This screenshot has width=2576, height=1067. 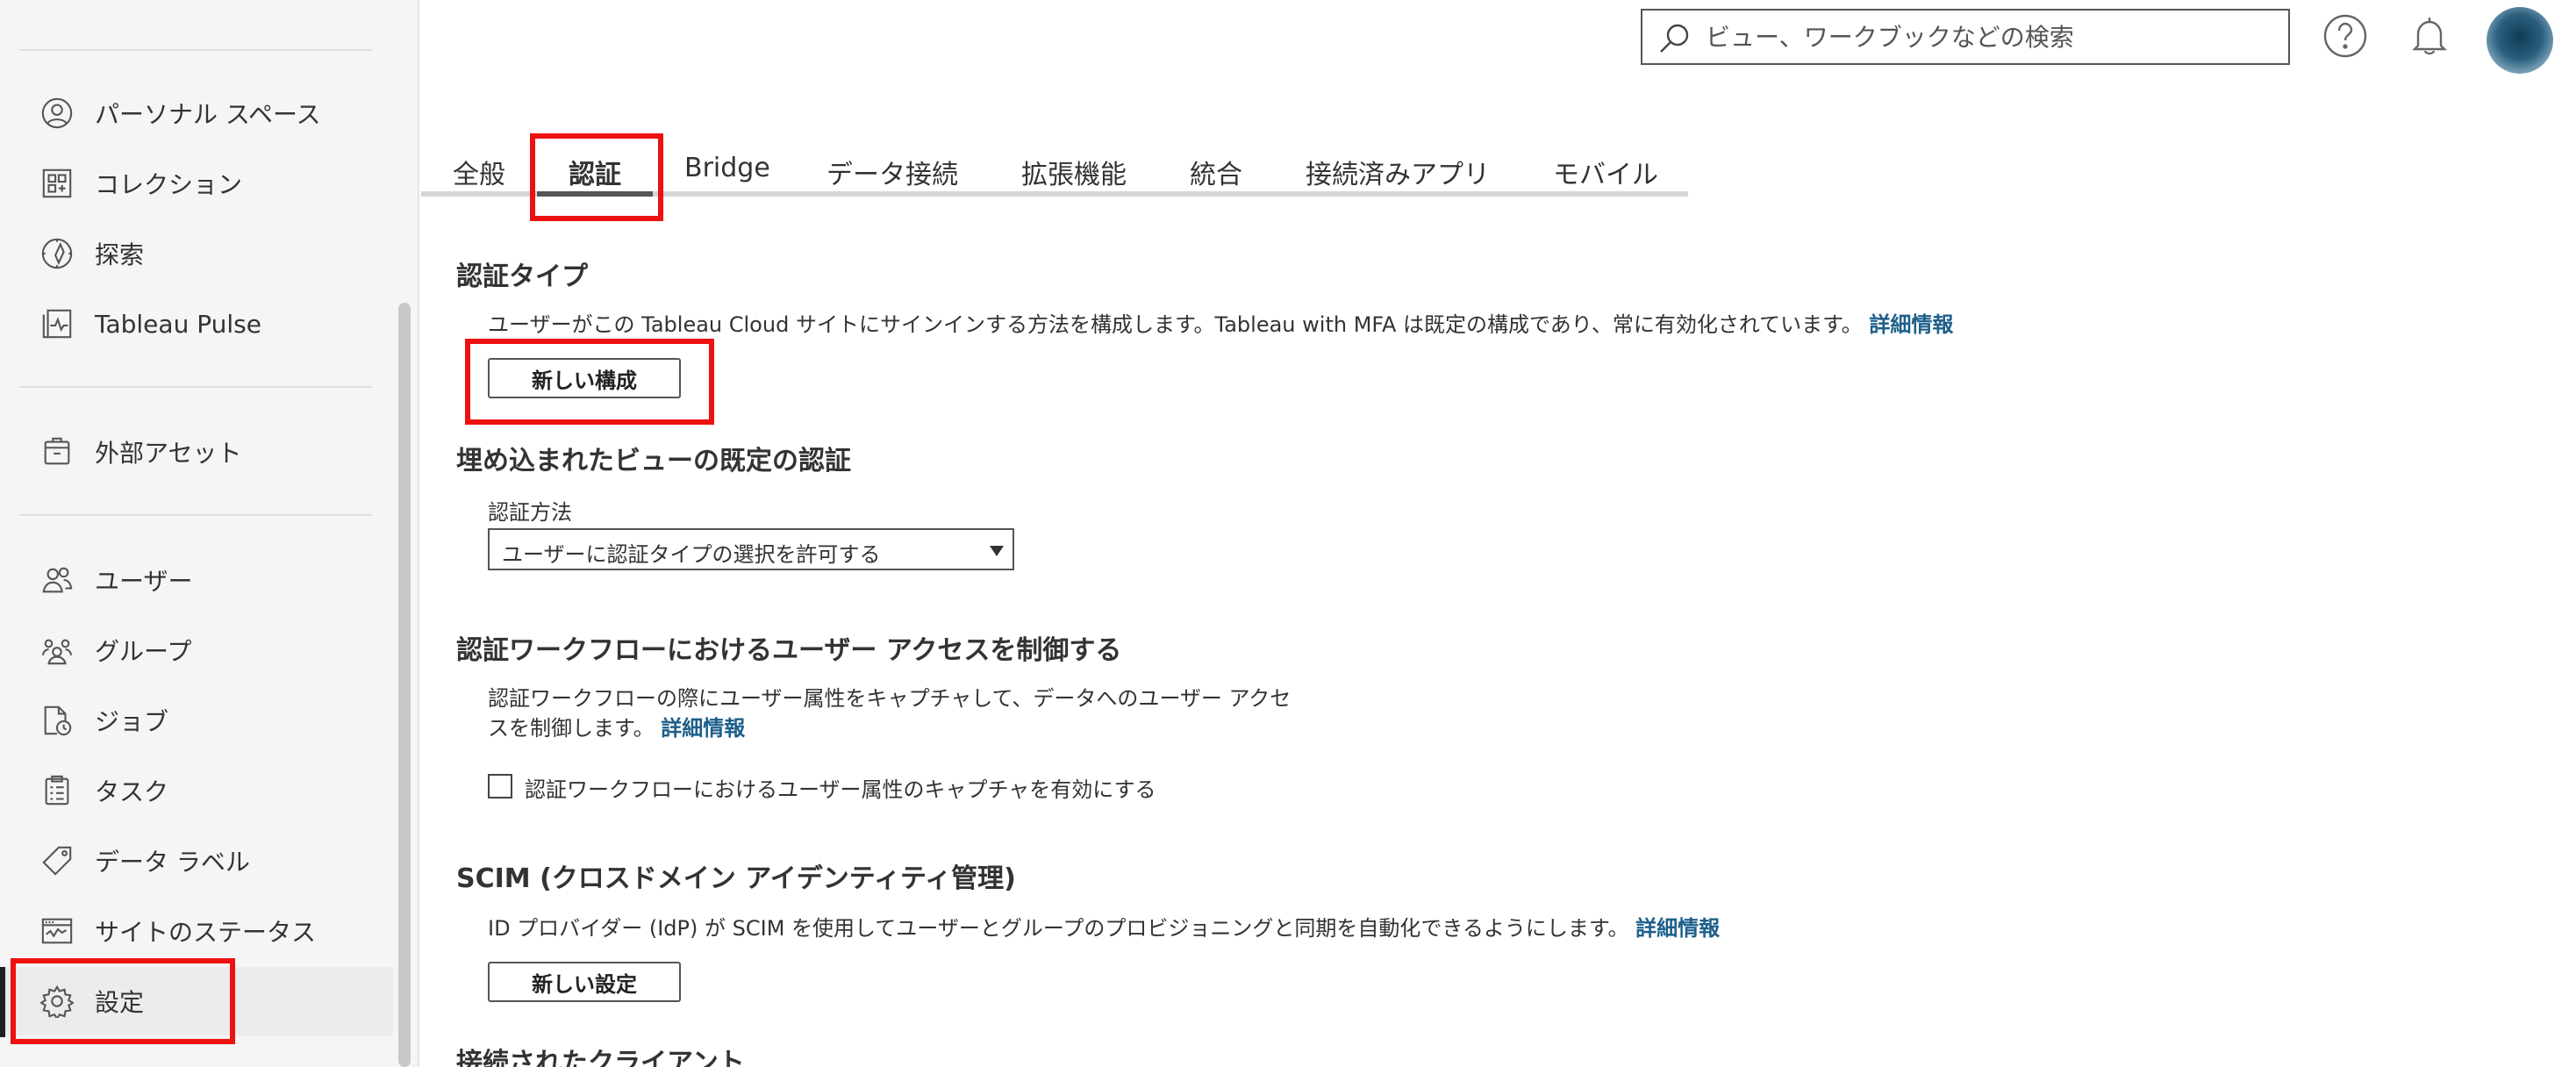 What do you see at coordinates (168, 453) in the screenshot?
I see `sidebar-item-label: 外部アセット` at bounding box center [168, 453].